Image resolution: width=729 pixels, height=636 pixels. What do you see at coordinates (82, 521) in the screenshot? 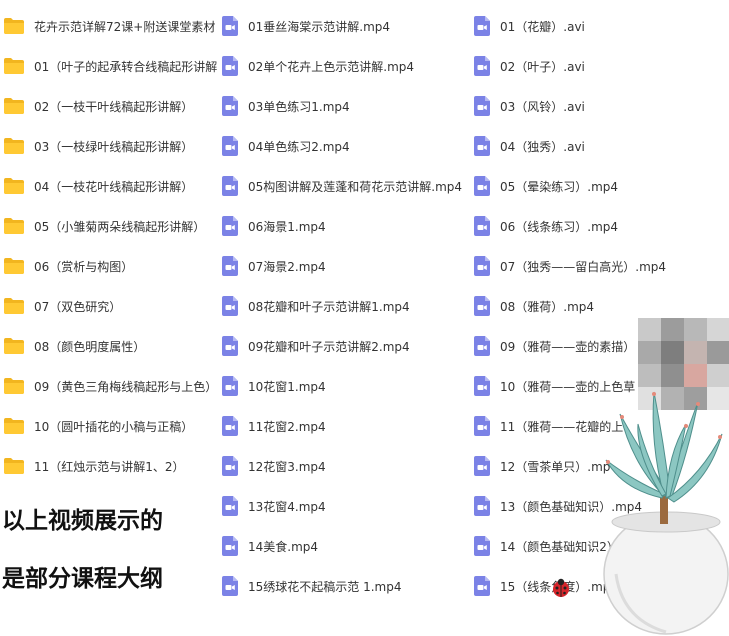
I see `caption-line-1: 以上视频展示的` at bounding box center [82, 521].